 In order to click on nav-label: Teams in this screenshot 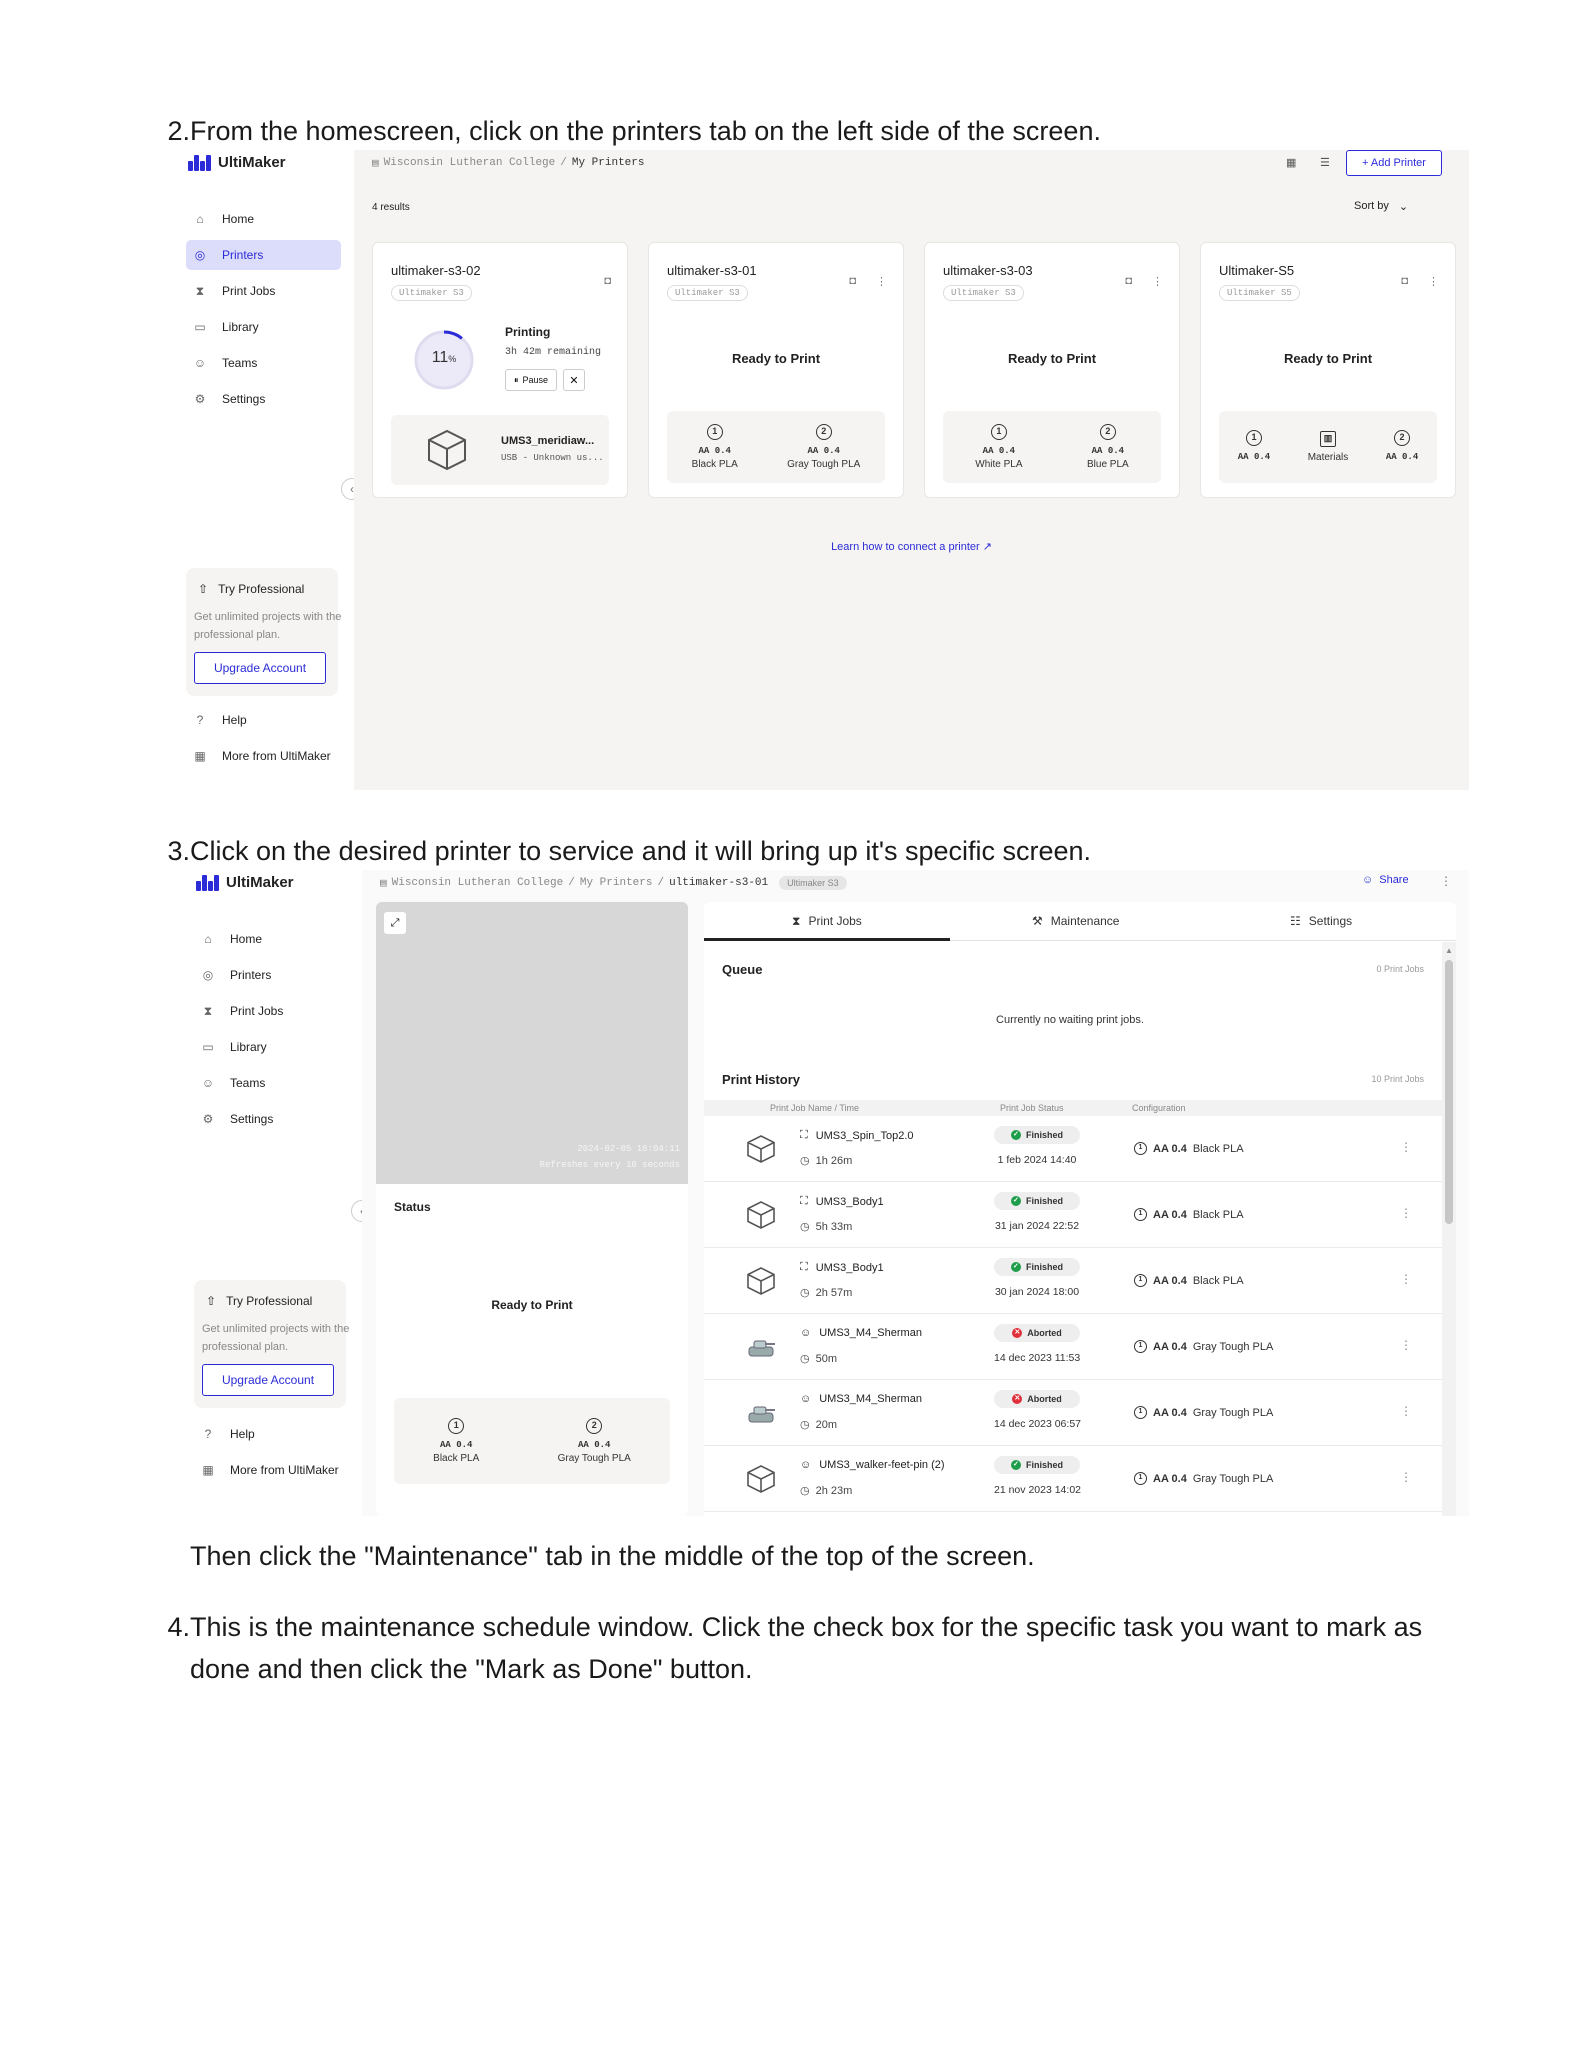, I will do `click(248, 1083)`.